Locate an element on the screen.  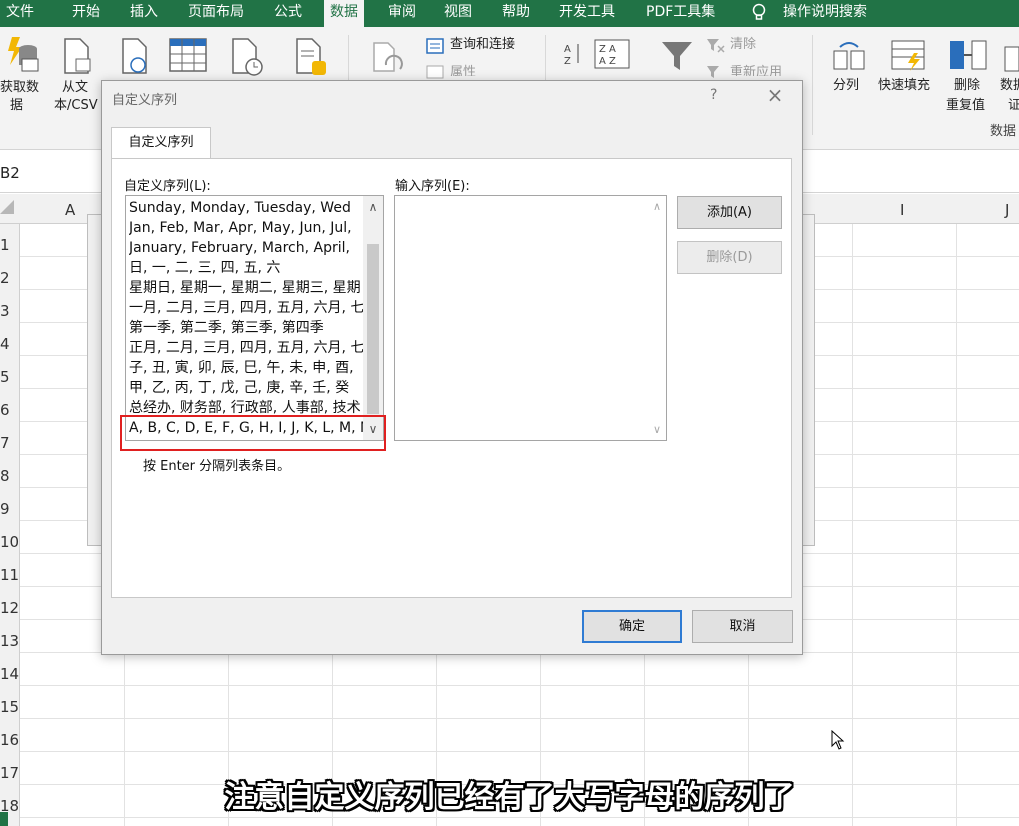
row-number: 11 is located at coordinates (9, 575).